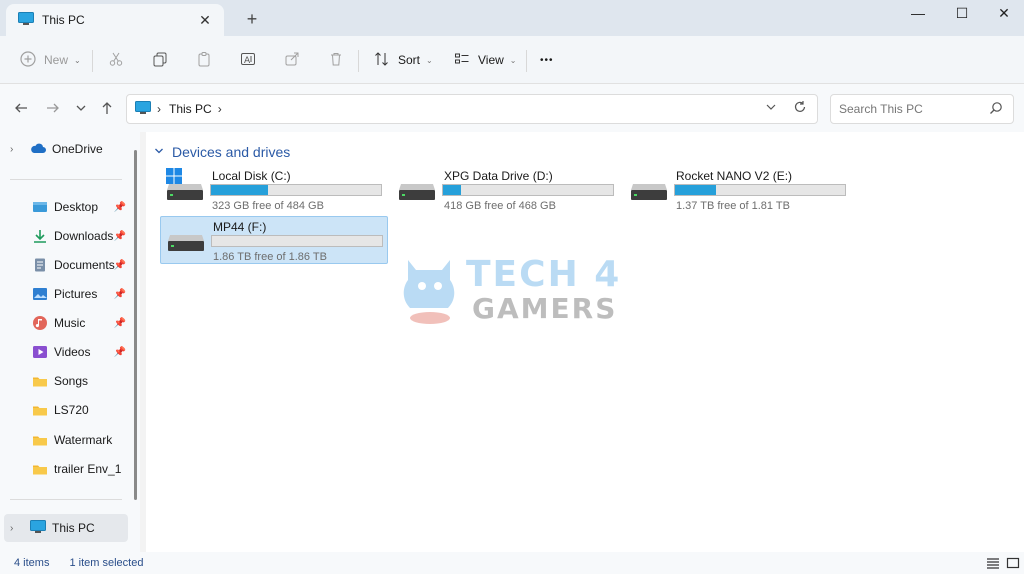 The height and width of the screenshot is (574, 1024). I want to click on maximize-button: ☐, so click(962, 13).